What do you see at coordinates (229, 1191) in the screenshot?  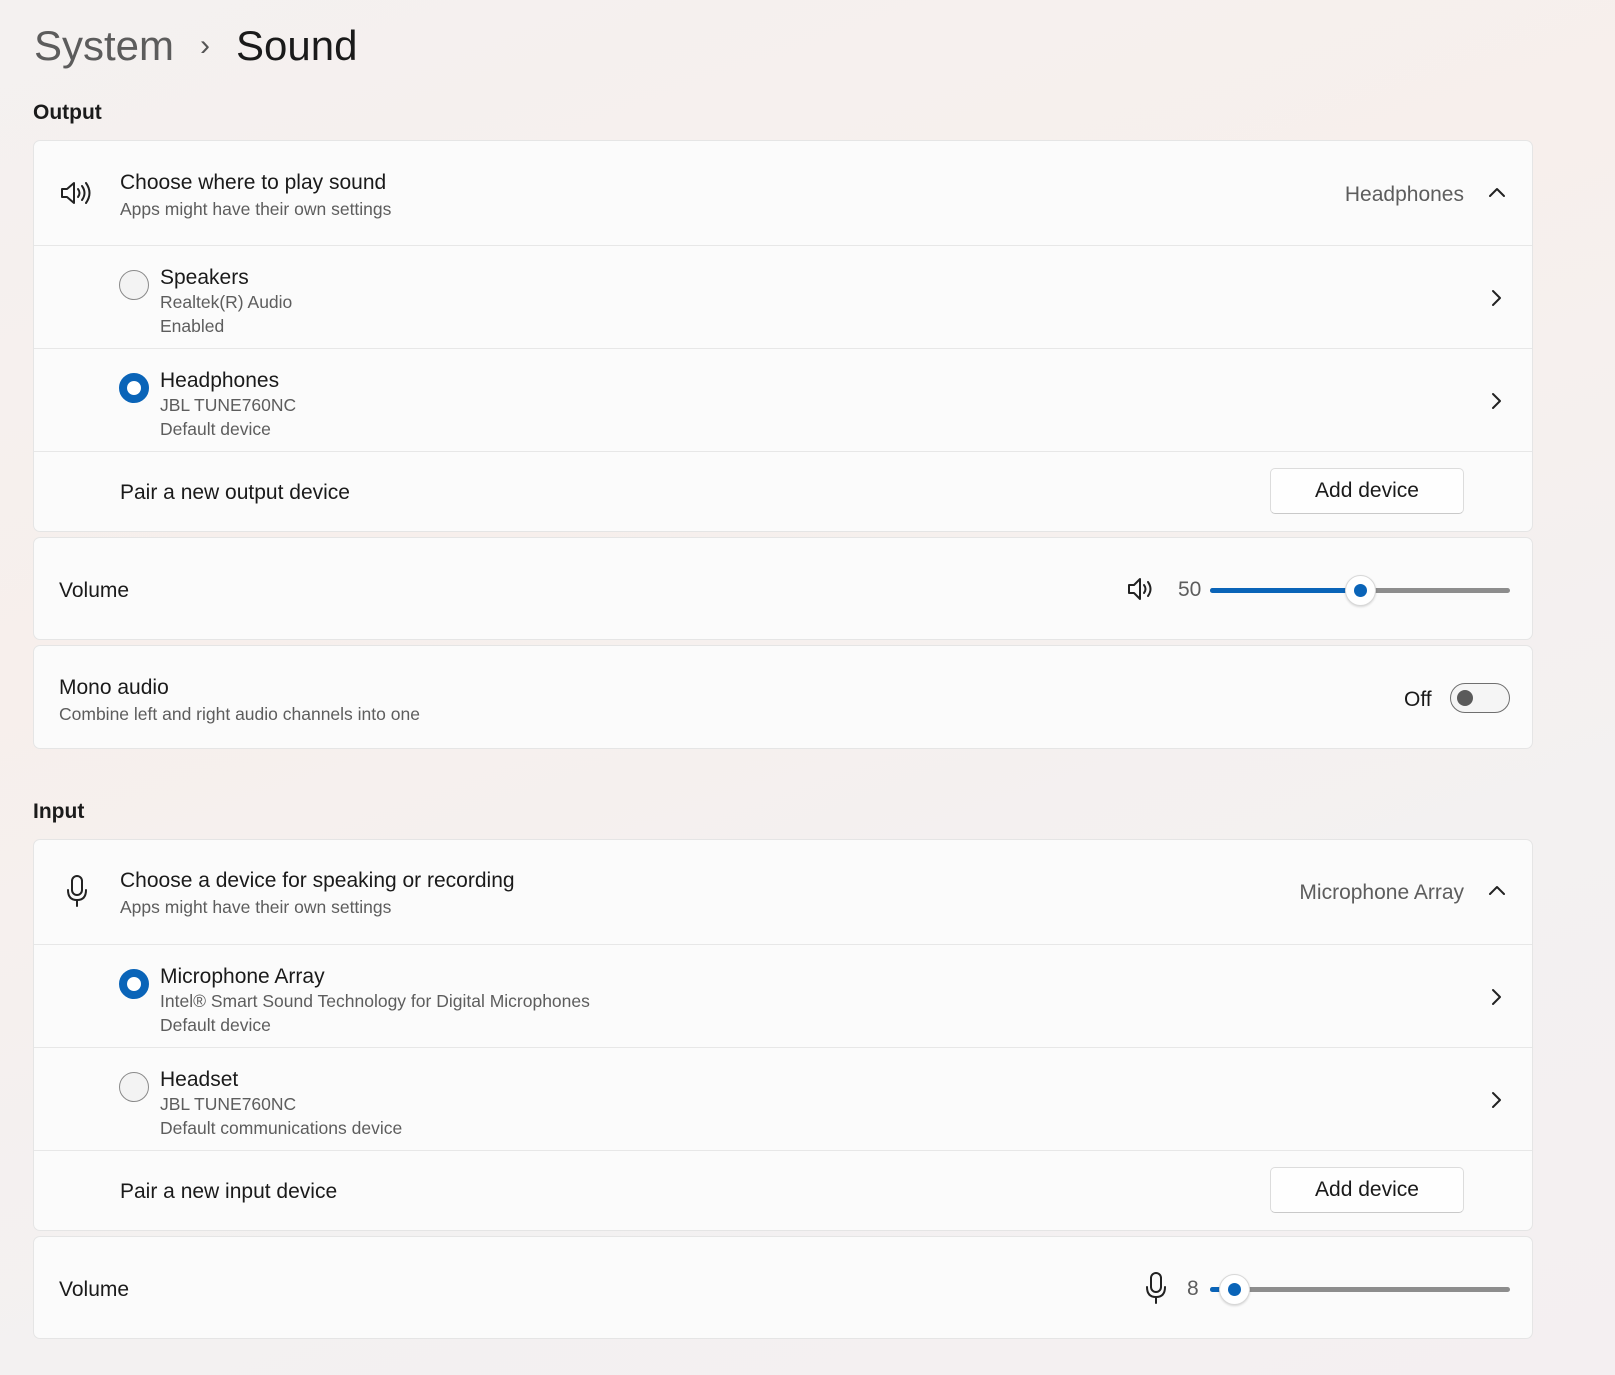 I see `pair-input-label: Pair a new input device` at bounding box center [229, 1191].